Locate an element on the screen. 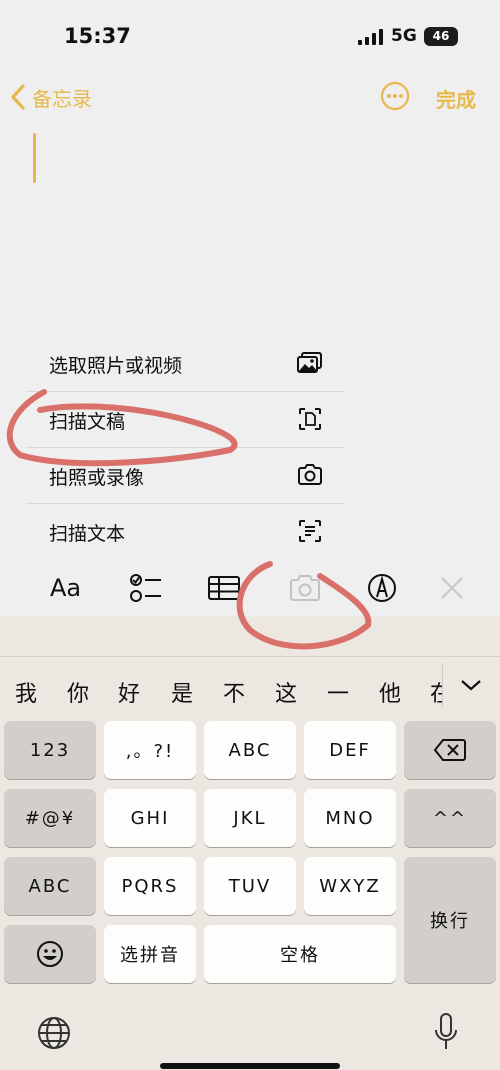 This screenshot has height=1070, width=500. checklist-icon is located at coordinates (146, 588).